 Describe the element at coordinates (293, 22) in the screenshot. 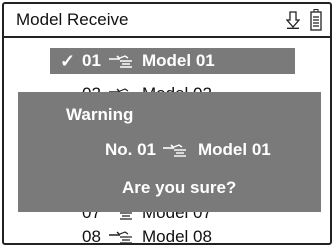

I see `download-arrow-icon` at that location.